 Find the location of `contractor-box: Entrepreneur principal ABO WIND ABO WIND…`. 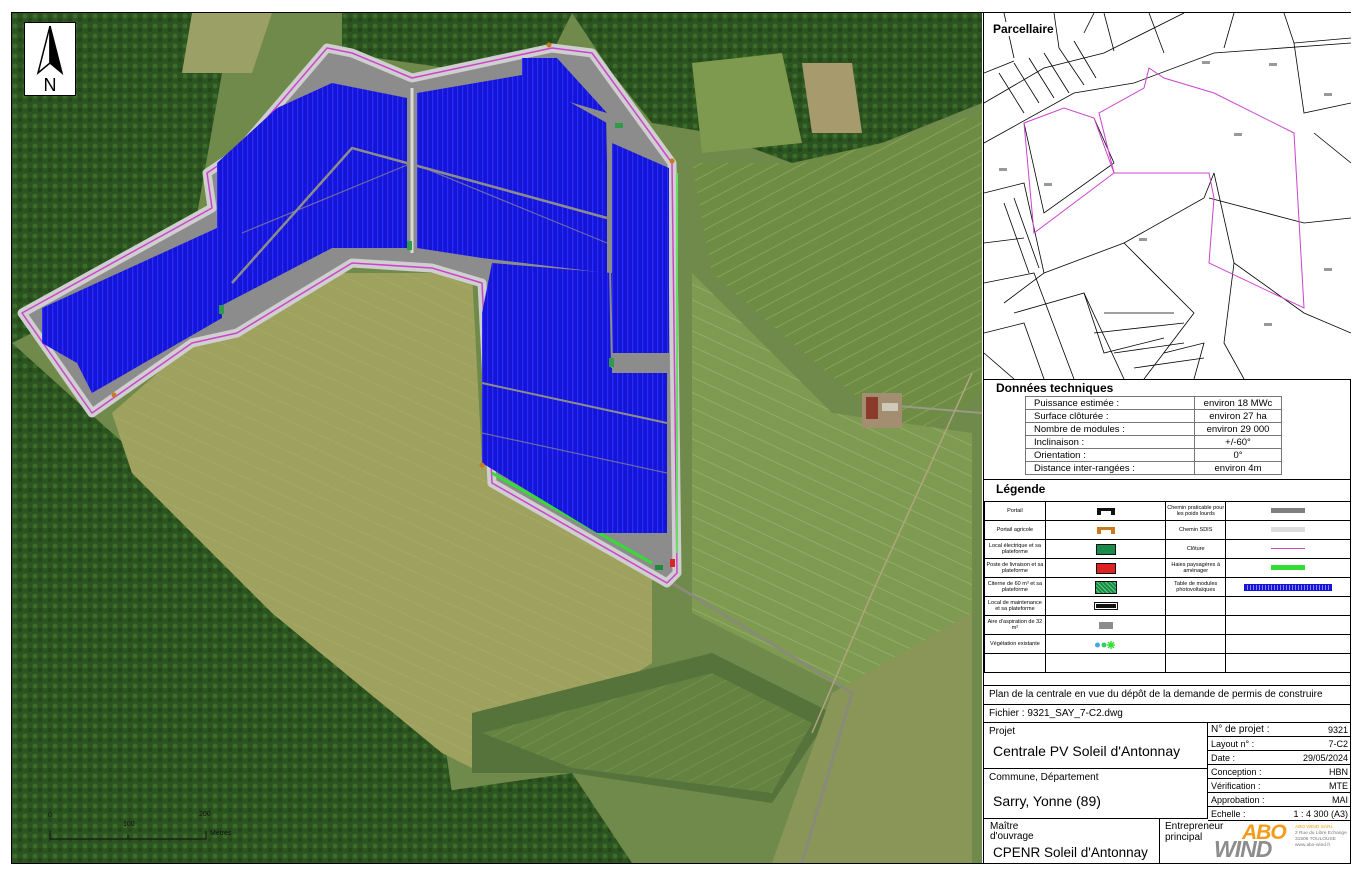

contractor-box: Entrepreneur principal ABO WIND ABO WIND… is located at coordinates (1255, 841).